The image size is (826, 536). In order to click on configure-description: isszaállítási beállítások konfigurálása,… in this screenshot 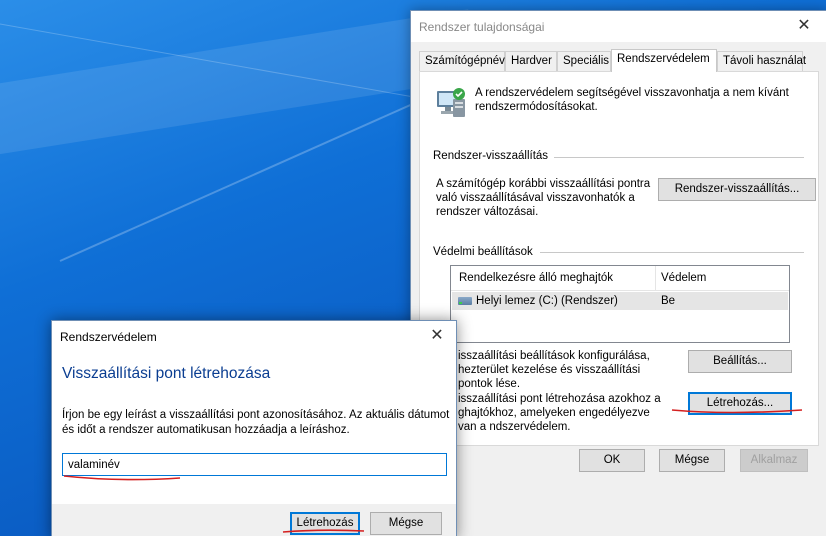, I will do `click(554, 370)`.